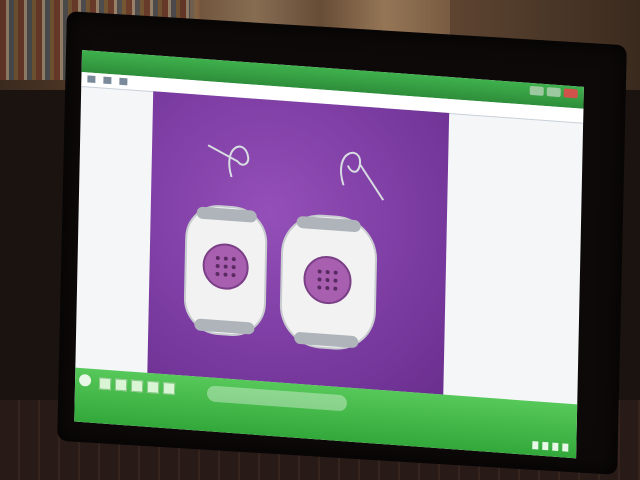 This screenshot has width=640, height=480. I want to click on earring-right, so click(328, 282).